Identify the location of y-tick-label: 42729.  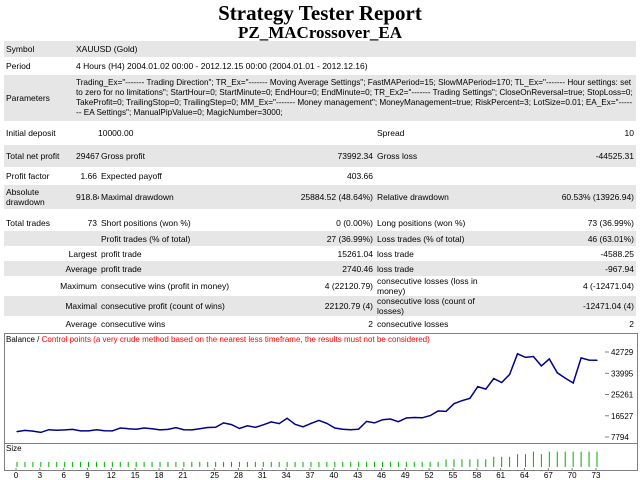
(622, 352).